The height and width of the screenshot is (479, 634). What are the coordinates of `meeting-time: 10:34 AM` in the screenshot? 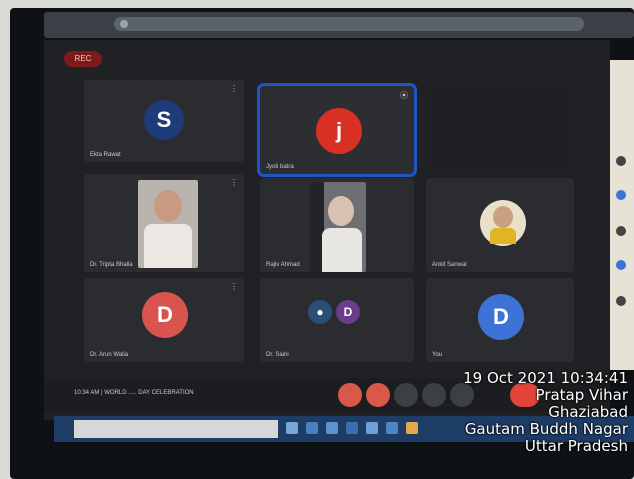 It's located at (87, 393).